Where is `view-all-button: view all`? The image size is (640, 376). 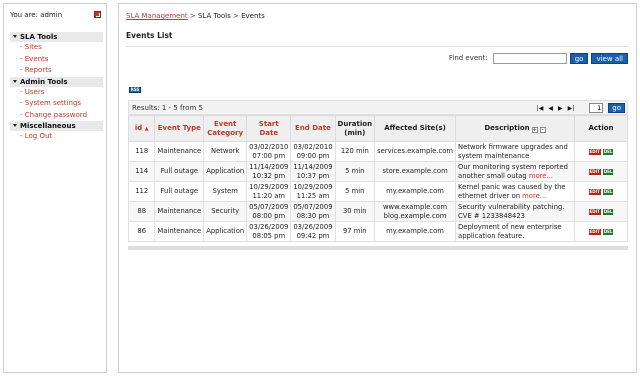 view-all-button: view all is located at coordinates (609, 58).